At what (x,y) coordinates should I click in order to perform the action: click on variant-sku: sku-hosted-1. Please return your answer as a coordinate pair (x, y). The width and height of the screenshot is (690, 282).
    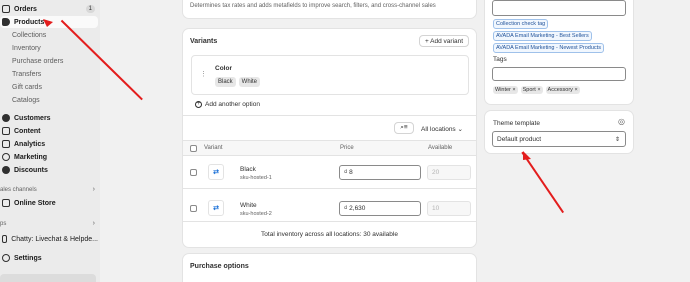
    Looking at the image, I should click on (256, 178).